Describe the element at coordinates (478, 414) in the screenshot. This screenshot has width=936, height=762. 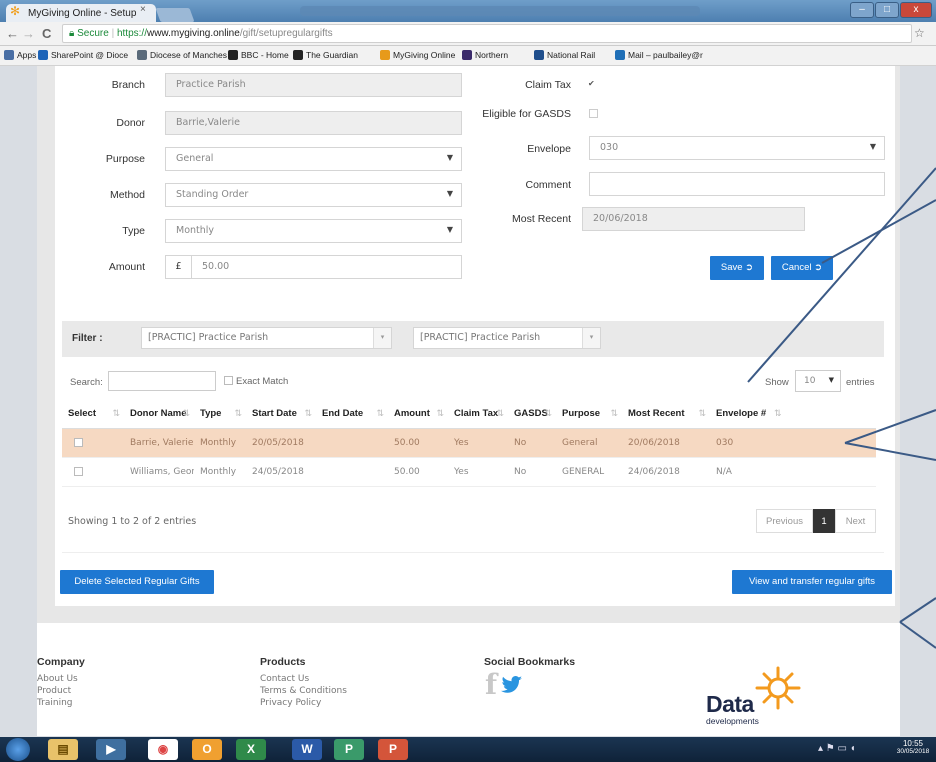
I see `column-header: Claim Tax ⇅` at that location.